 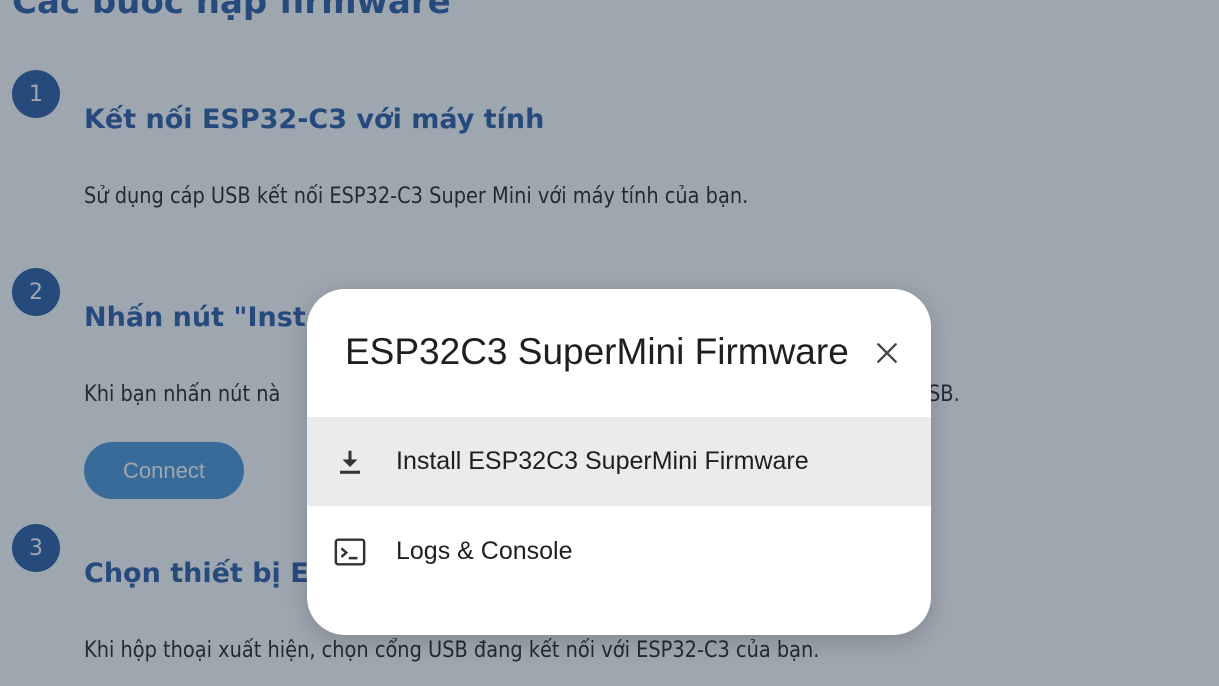 I want to click on install-firmware-label: Install ESP32C3 SuperMini Firmware, so click(x=602, y=461).